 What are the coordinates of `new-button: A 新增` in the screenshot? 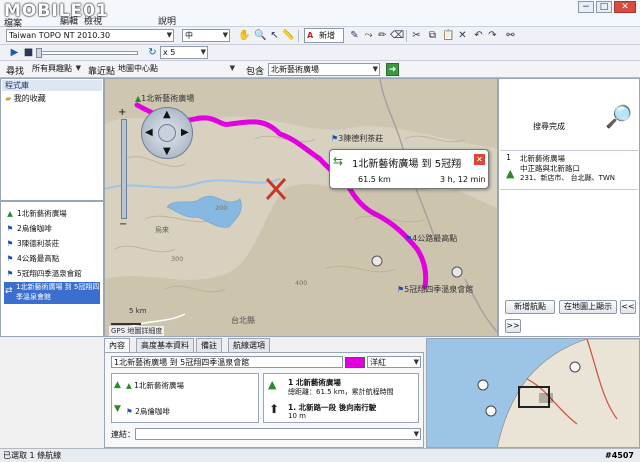 It's located at (324, 35).